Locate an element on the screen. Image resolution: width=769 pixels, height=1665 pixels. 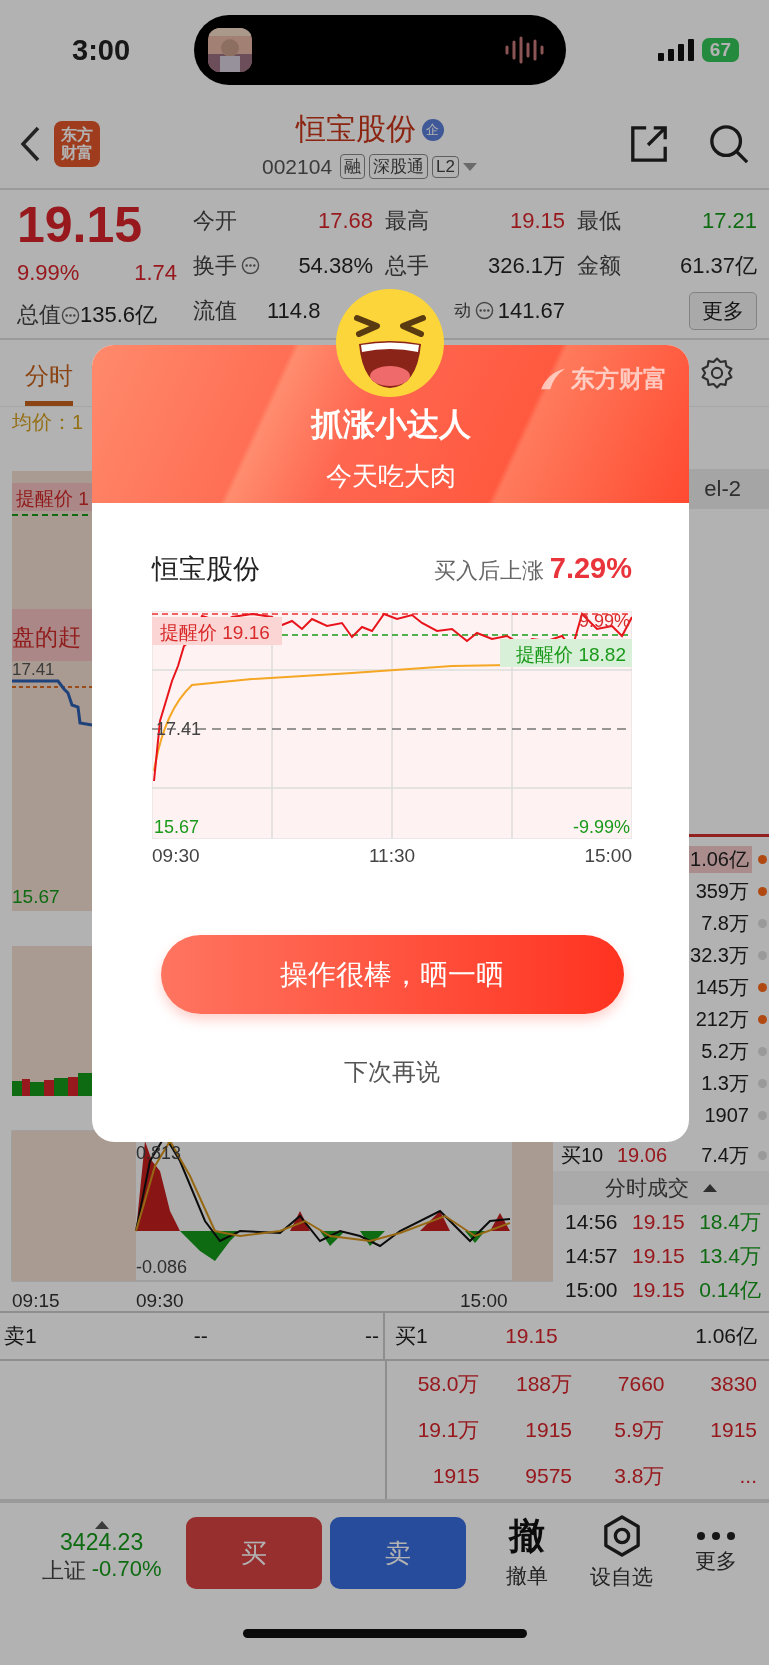
order-label: 买1 is located at coordinates (411, 1336).